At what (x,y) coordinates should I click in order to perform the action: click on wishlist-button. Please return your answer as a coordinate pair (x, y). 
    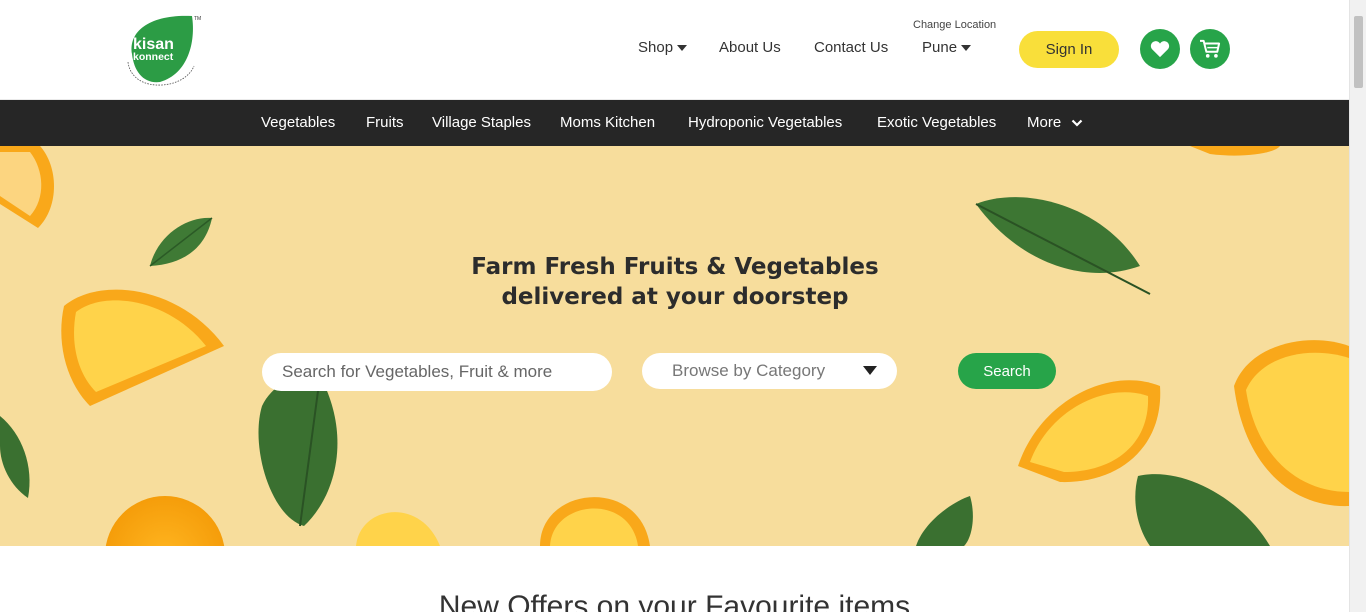
    Looking at the image, I should click on (1160, 49).